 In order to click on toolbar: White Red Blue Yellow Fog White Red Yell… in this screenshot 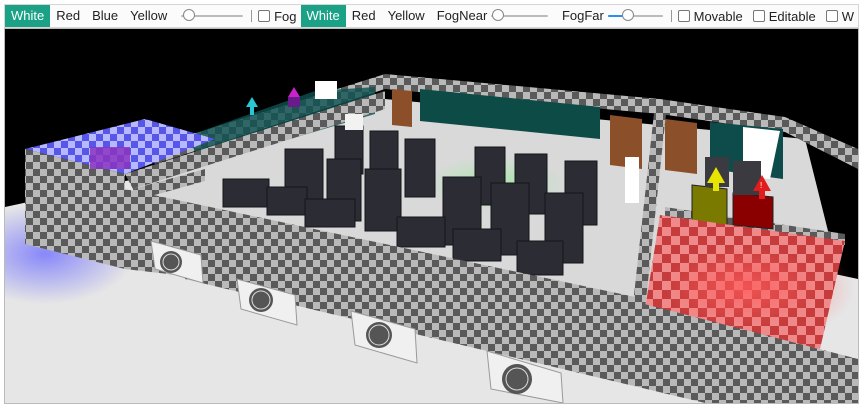, I will do `click(431, 16)`.